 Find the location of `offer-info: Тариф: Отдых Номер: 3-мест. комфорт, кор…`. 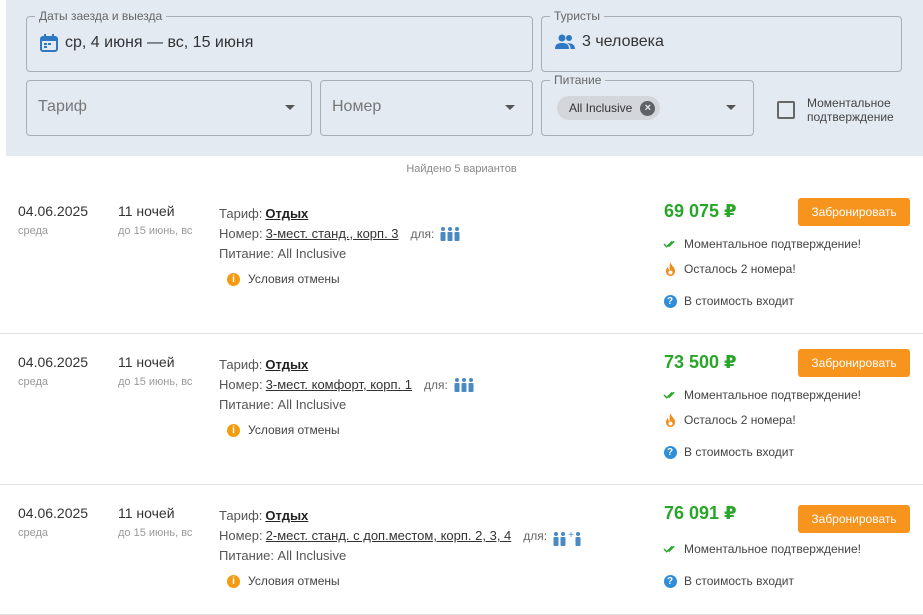

offer-info: Тариф: Отдых Номер: 3-мест. комфорт, кор… is located at coordinates (347, 385).